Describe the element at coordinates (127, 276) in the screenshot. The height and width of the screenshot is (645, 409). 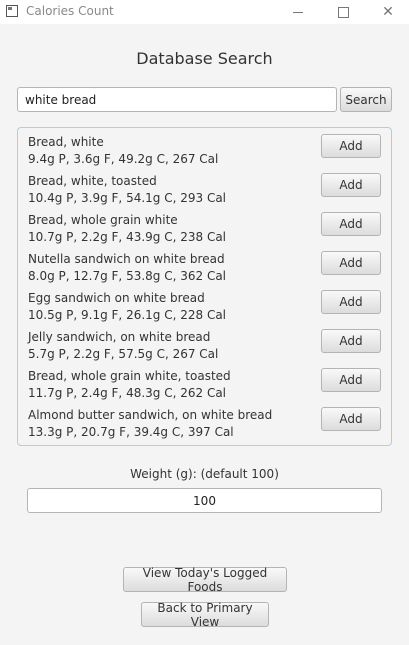
I see `food-macros: 8.0g P, 12.7g F, 53.8g C, 362 Cal` at that location.